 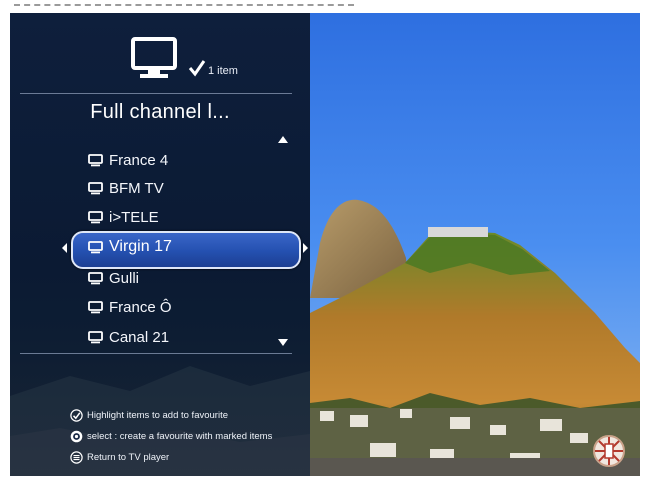 What do you see at coordinates (124, 278) in the screenshot?
I see `channel-label: Gulli` at bounding box center [124, 278].